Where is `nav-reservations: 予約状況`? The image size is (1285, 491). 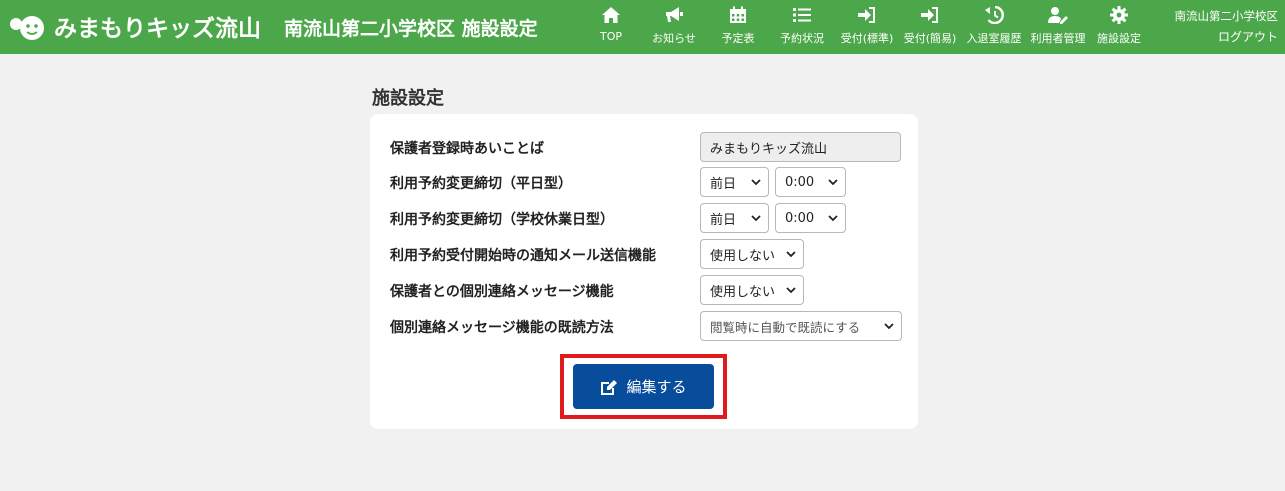
nav-reservations: 予約状況 is located at coordinates (802, 28).